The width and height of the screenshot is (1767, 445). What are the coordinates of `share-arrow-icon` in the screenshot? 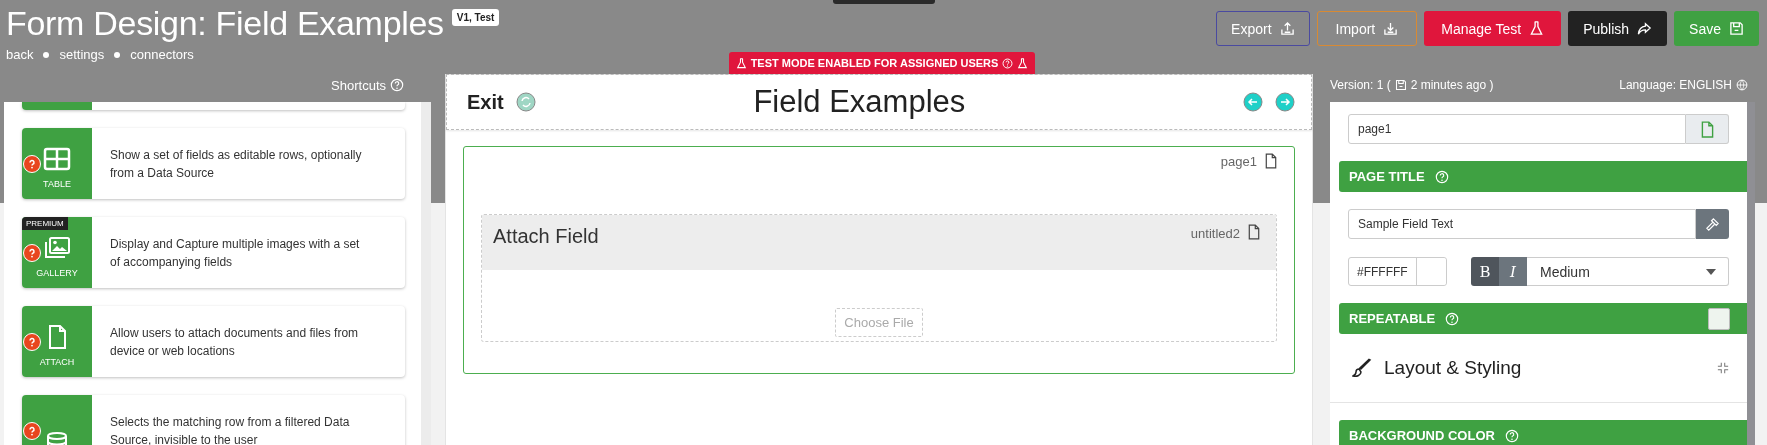 It's located at (1645, 28).